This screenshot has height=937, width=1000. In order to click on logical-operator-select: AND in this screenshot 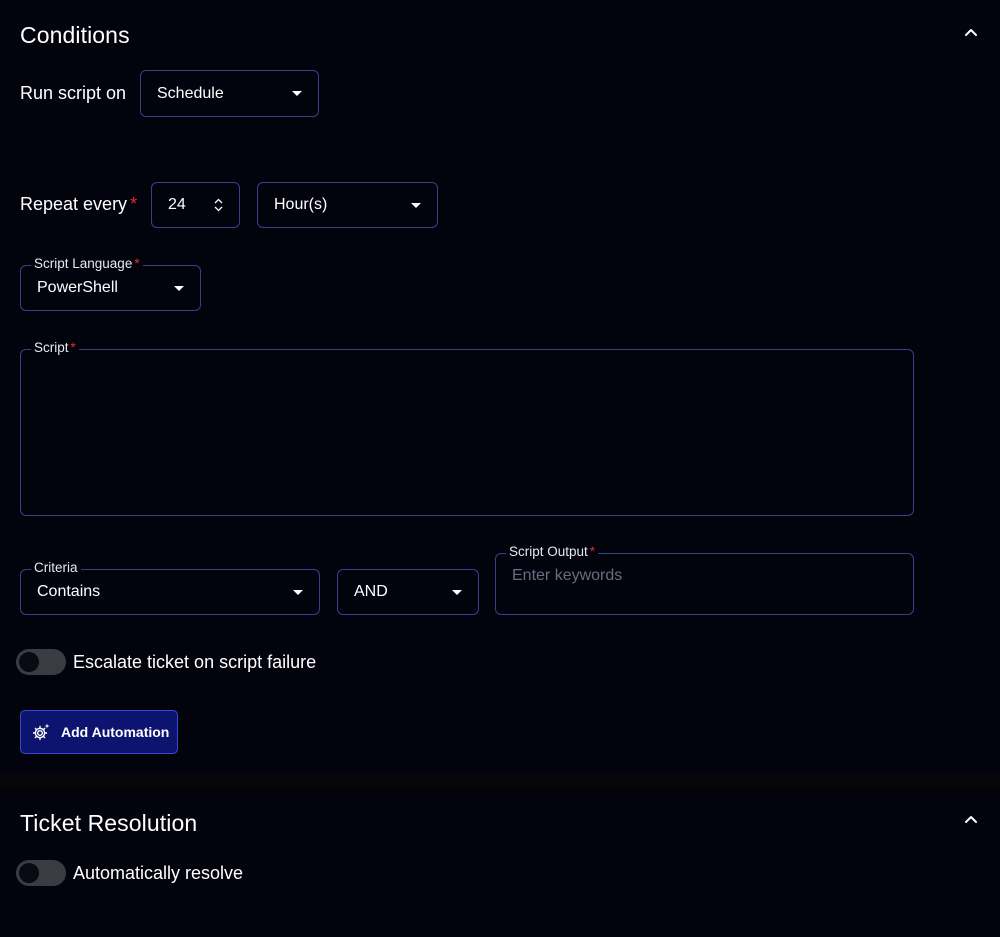, I will do `click(408, 592)`.